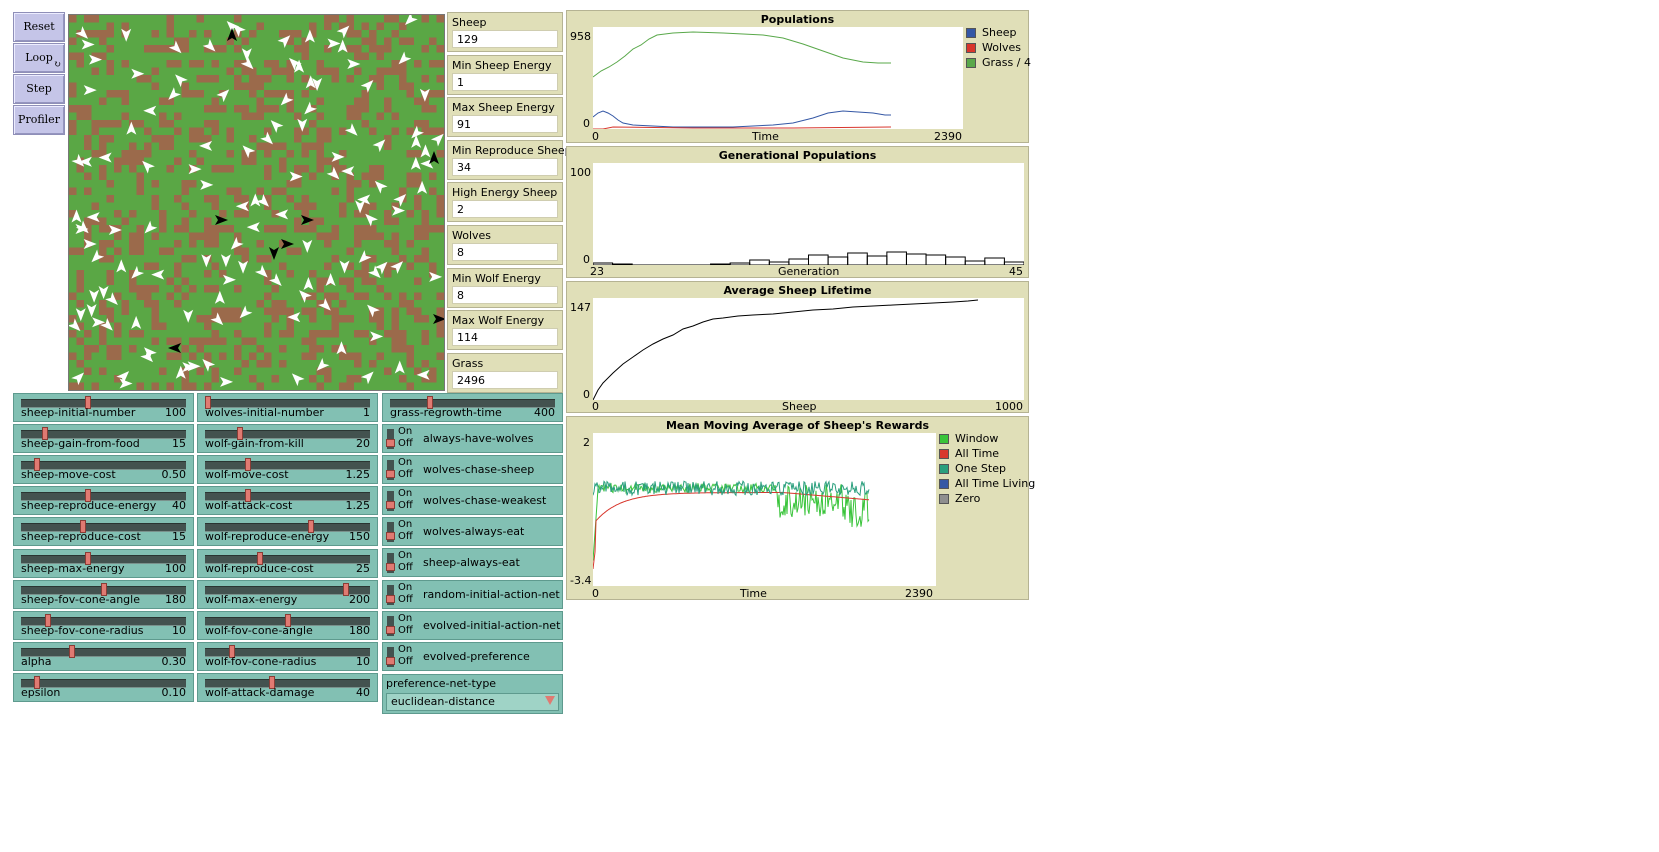 The height and width of the screenshot is (852, 1659). Describe the element at coordinates (103, 470) in the screenshot. I see `sheep-move-cost-slider: sheep-move-cost 0.50` at that location.